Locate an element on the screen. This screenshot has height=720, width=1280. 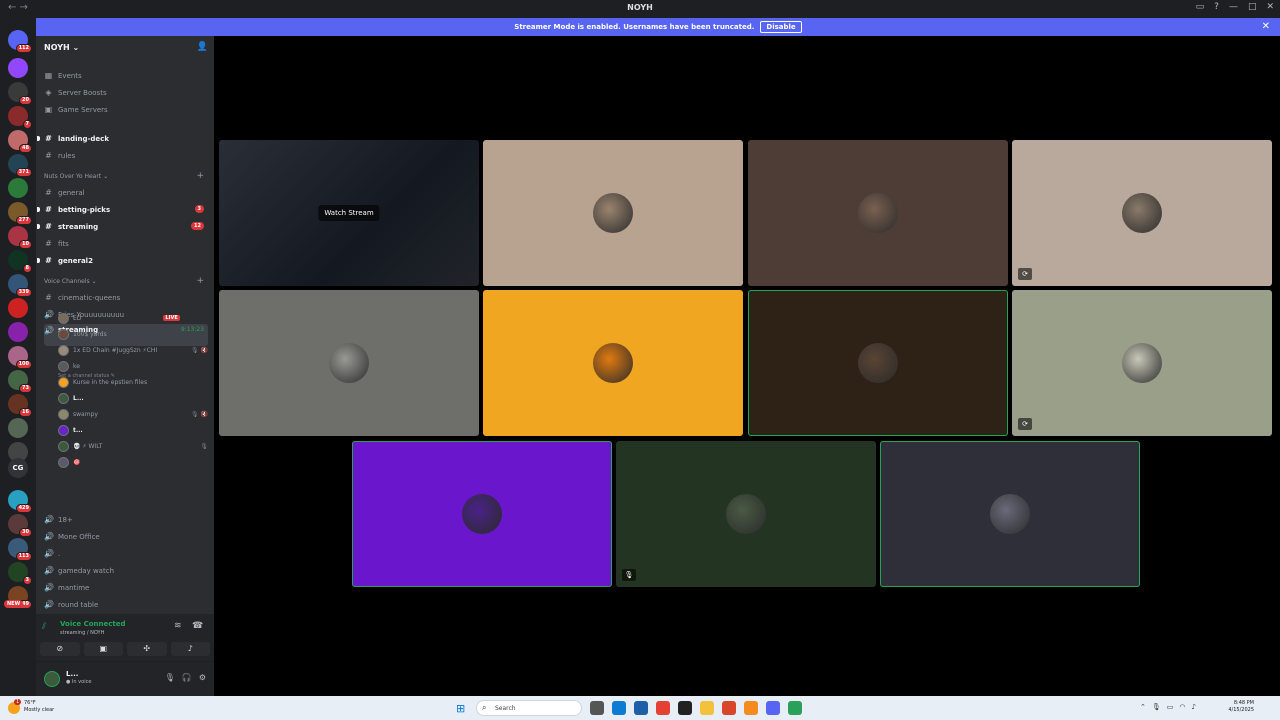
voice-channel: 🔊 18+ is located at coordinates (126, 519).